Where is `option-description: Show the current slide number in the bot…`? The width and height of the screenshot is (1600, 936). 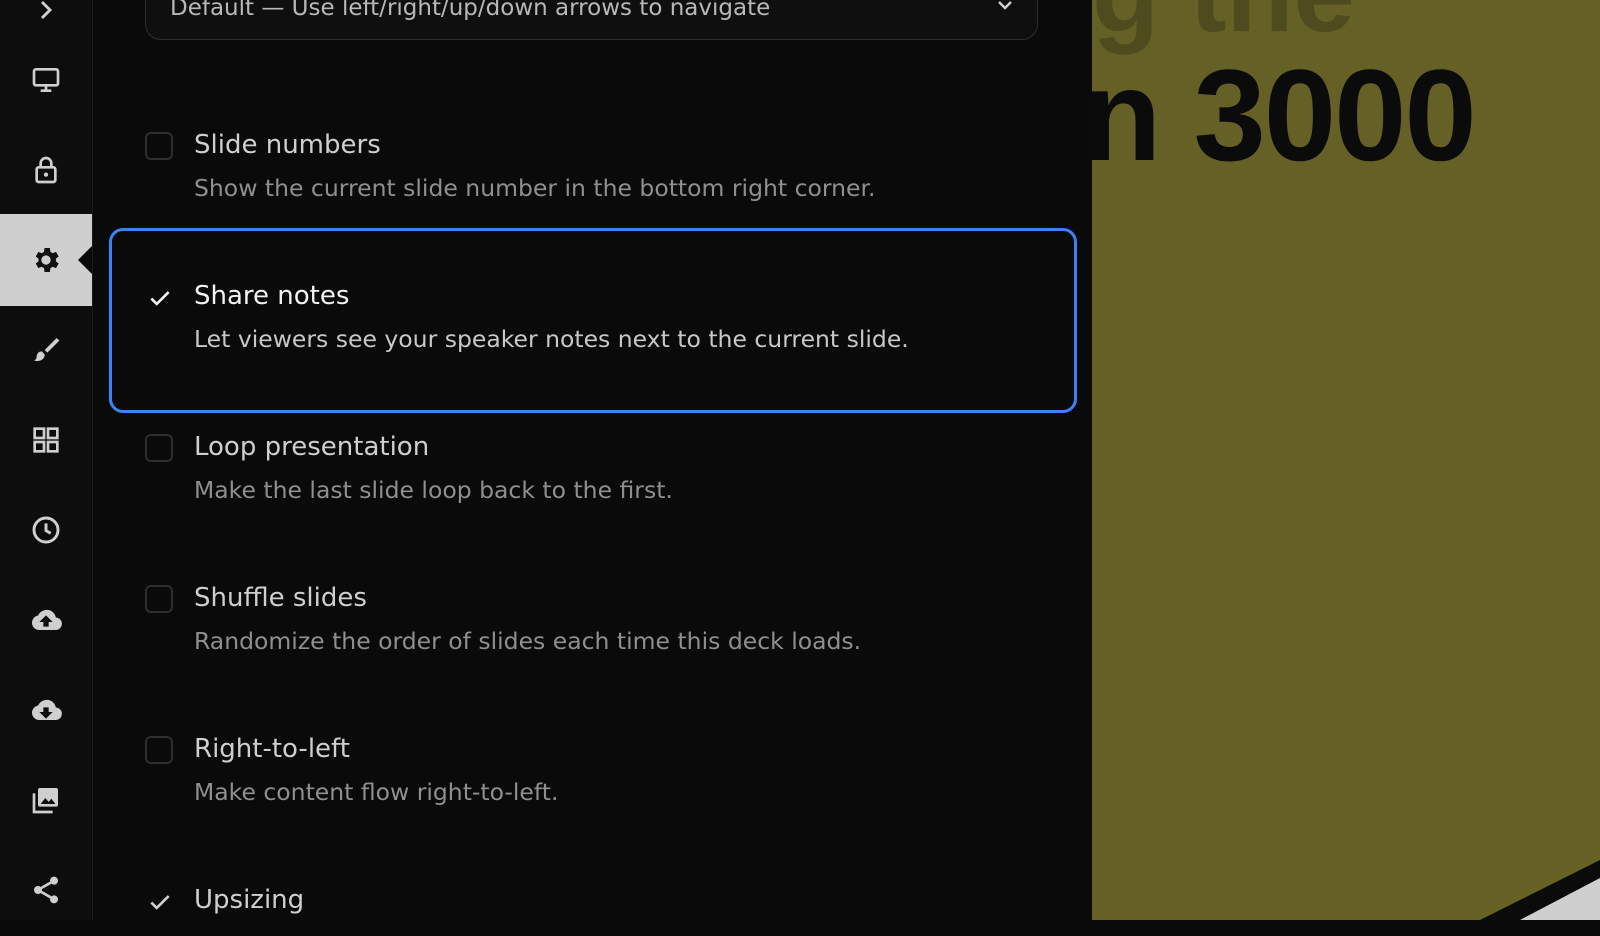 option-description: Show the current slide number in the bot… is located at coordinates (535, 188).